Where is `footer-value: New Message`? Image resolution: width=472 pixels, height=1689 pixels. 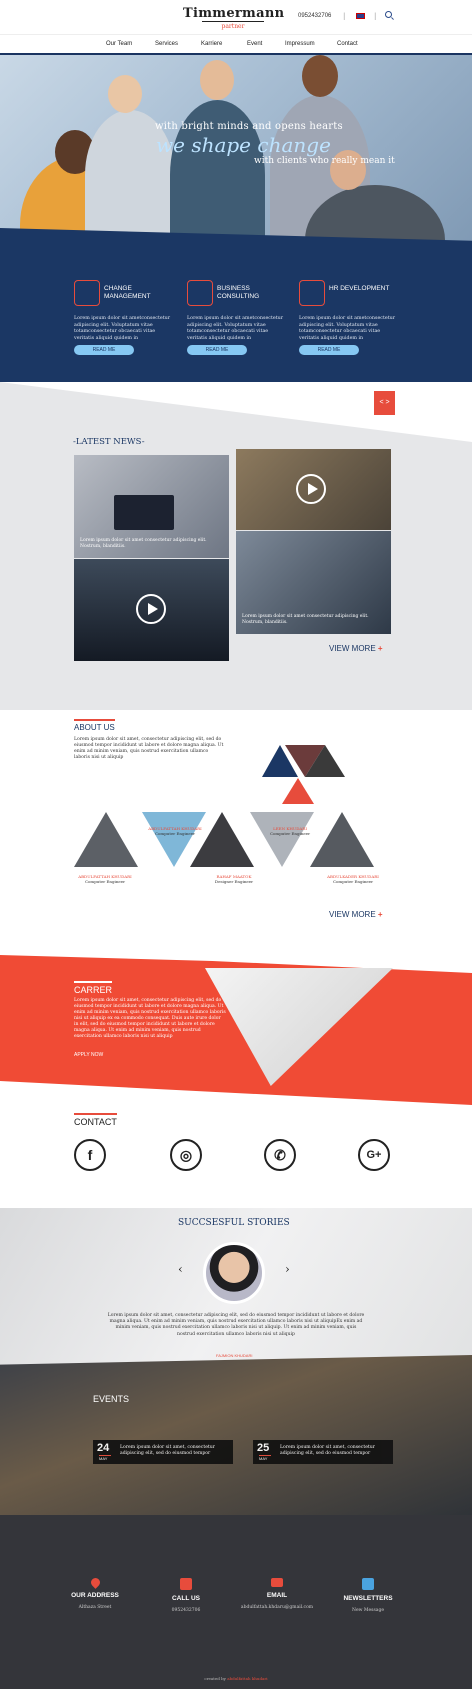 footer-value: New Message is located at coordinates (368, 1610).